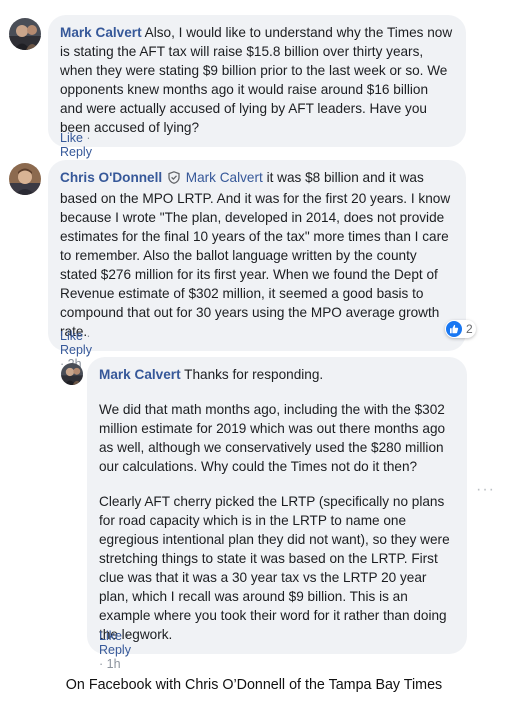 This screenshot has height=706, width=508. Describe the element at coordinates (111, 177) in the screenshot. I see `comment-author: Chris O'Donnell` at that location.